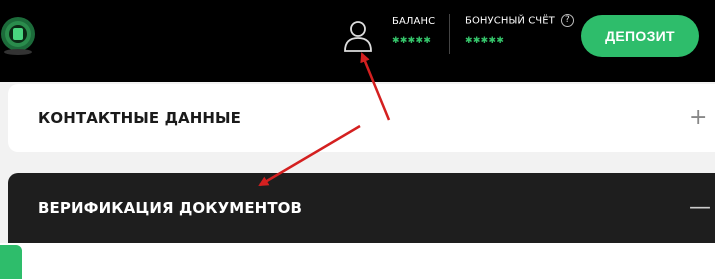 The image size is (715, 279). Describe the element at coordinates (449, 34) in the screenshot. I see `header-divider` at that location.